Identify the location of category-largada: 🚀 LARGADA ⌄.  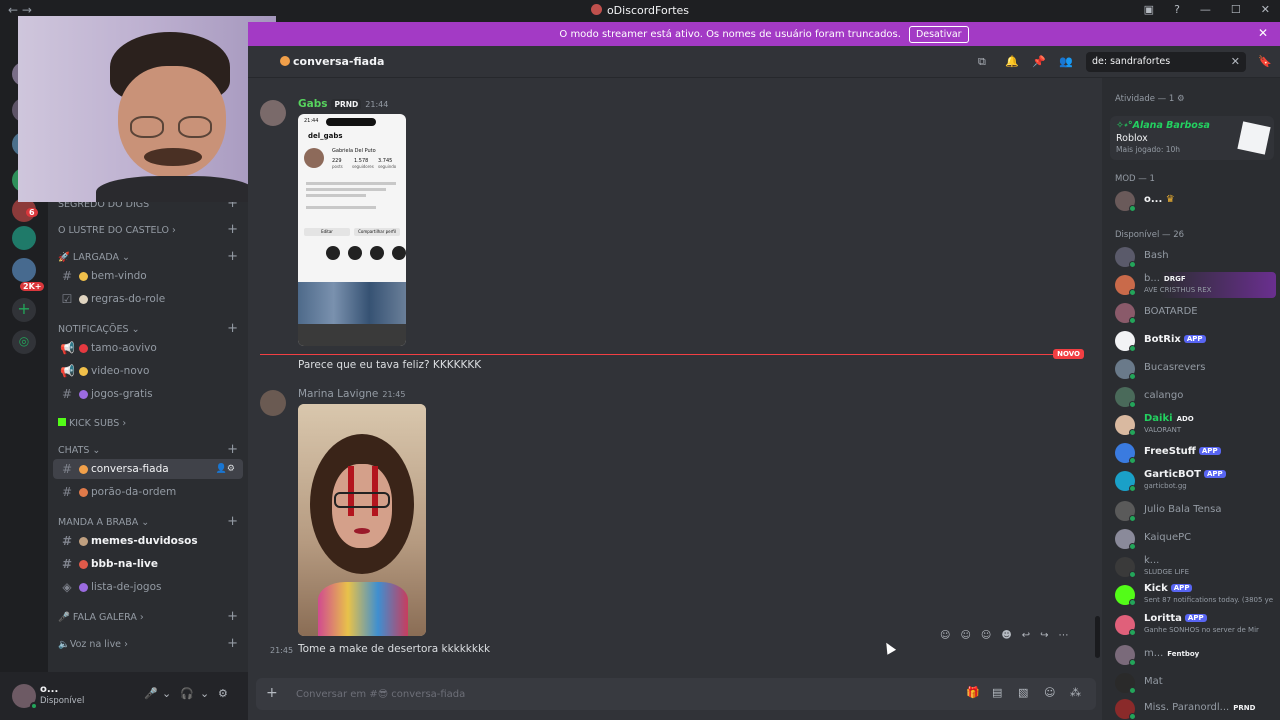
(94, 257).